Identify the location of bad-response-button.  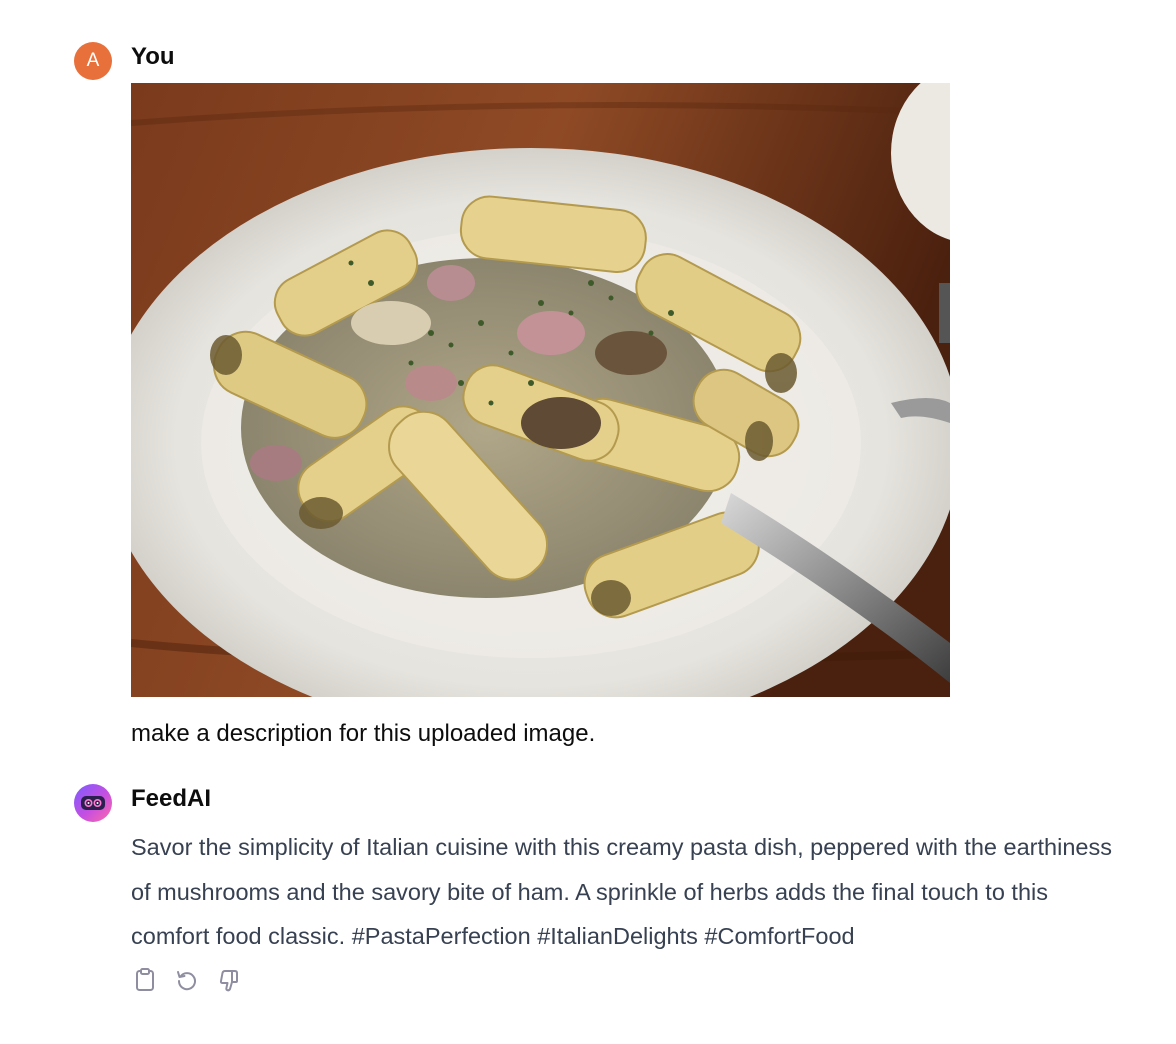
(229, 980).